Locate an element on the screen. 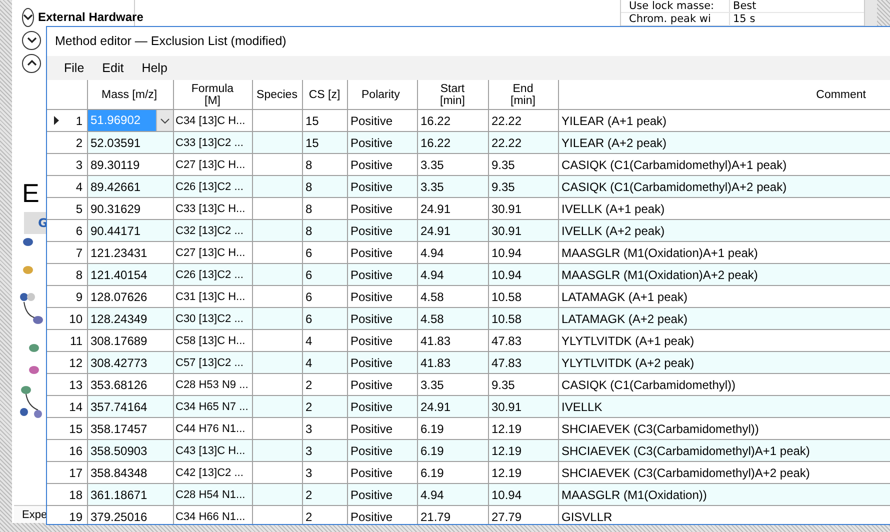  column-header: Comment is located at coordinates (724, 95).